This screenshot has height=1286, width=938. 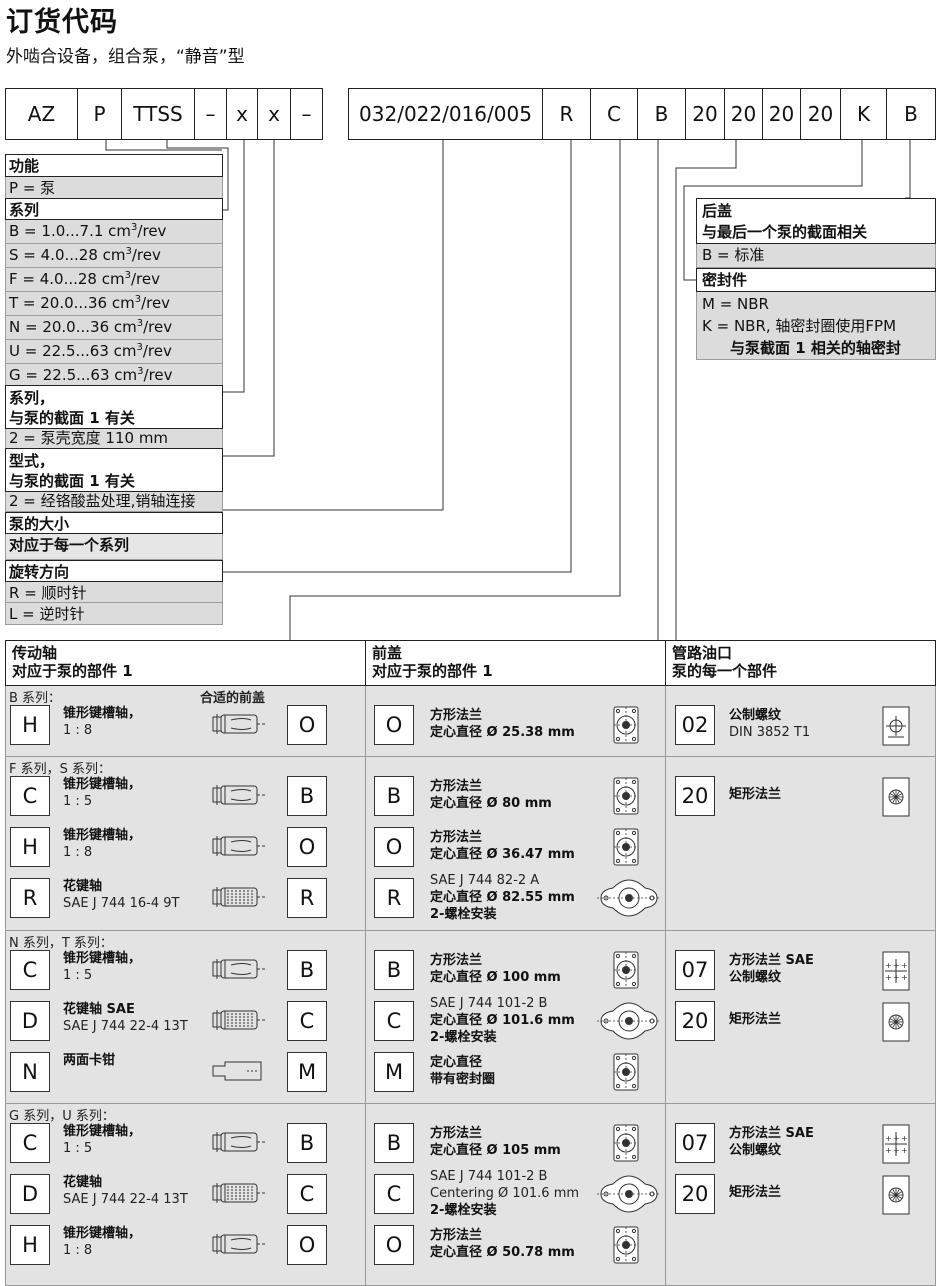 I want to click on shaft-code-box: R, so click(x=30, y=898).